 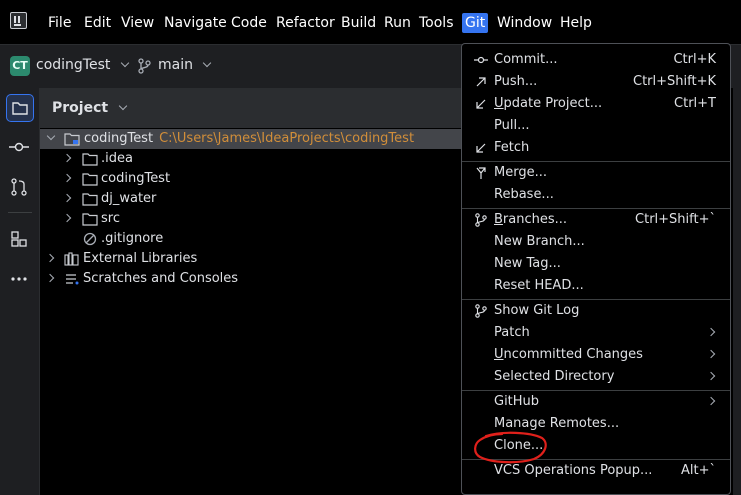 I want to click on menu-item-shortcut: Ctrl+K, so click(x=694, y=59).